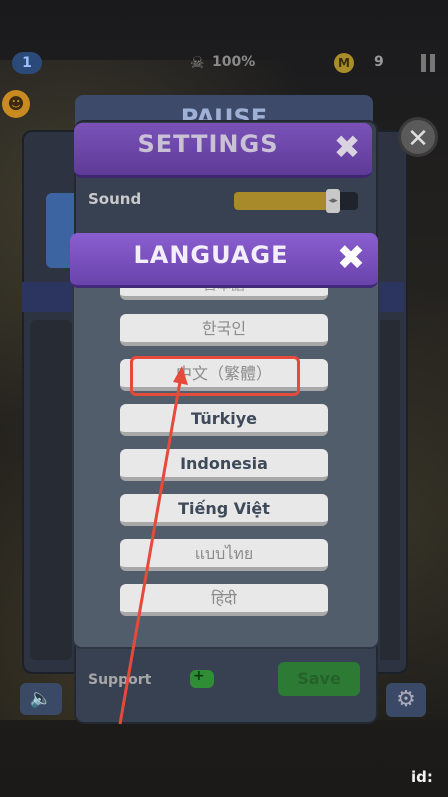 This screenshot has width=448, height=797. What do you see at coordinates (422, 777) in the screenshot?
I see `id-label: id:` at bounding box center [422, 777].